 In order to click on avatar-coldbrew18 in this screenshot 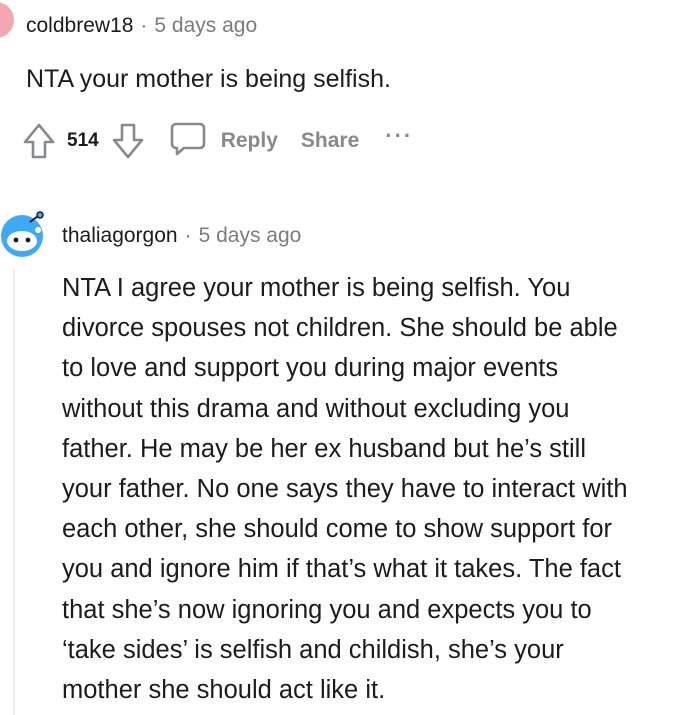, I will do `click(7, 20)`.